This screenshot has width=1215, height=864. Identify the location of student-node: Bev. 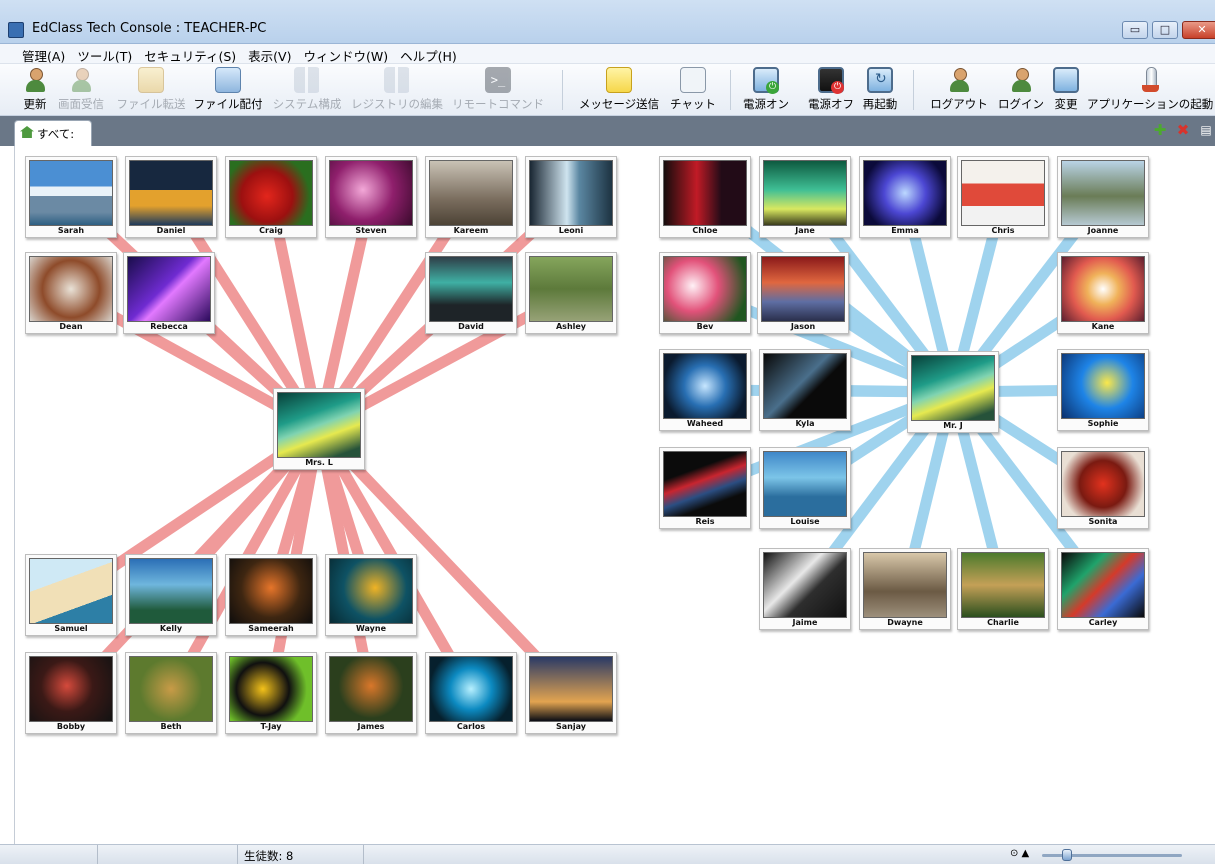
(705, 293).